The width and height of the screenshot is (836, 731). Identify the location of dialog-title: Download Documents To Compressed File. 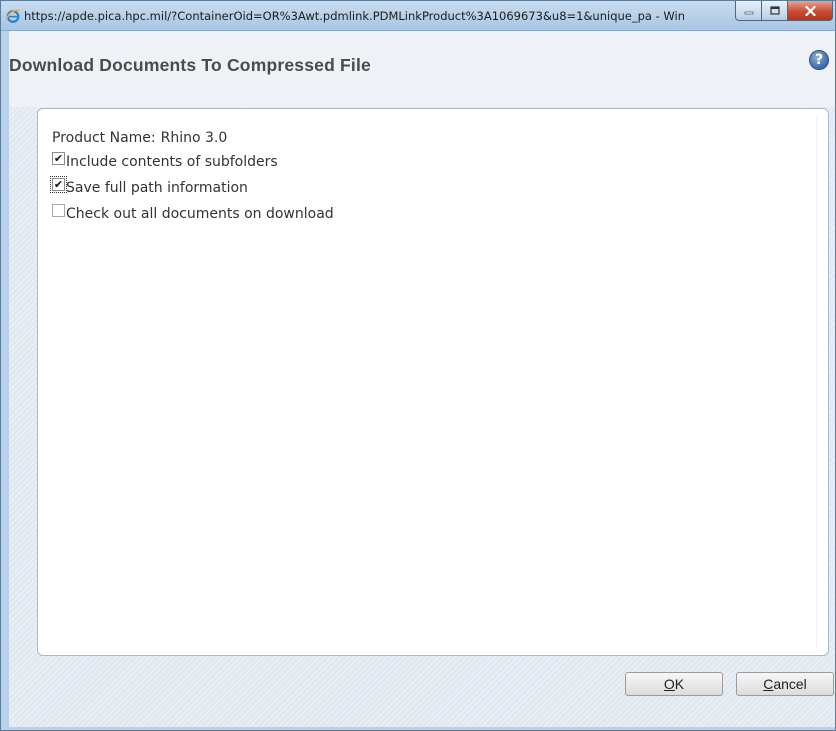
(190, 65).